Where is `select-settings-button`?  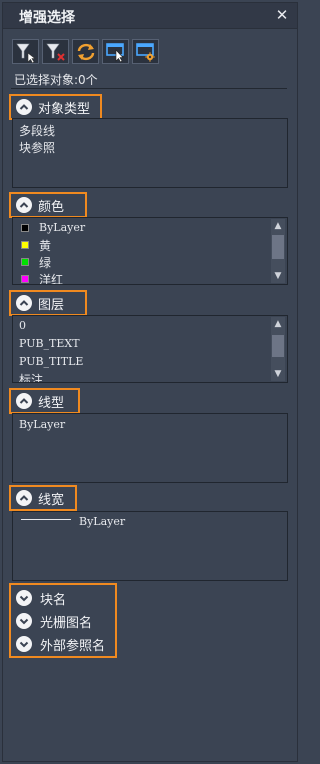 select-settings-button is located at coordinates (145, 51).